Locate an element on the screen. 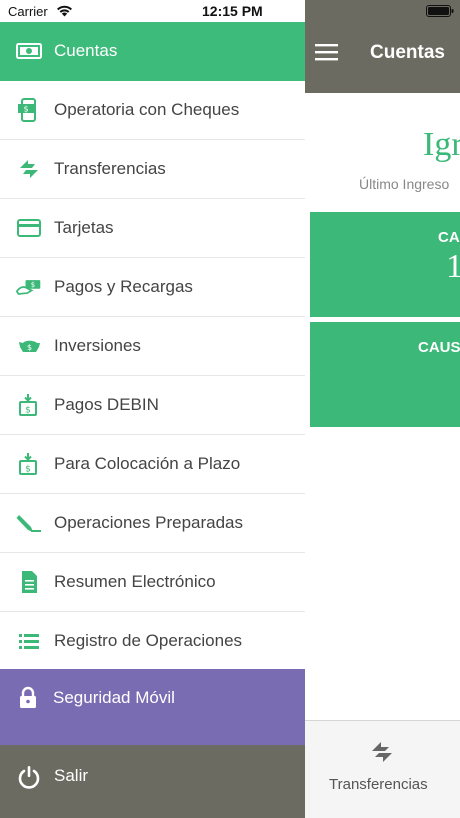  menu-item-label: Pagos y Recargas is located at coordinates (123, 286).